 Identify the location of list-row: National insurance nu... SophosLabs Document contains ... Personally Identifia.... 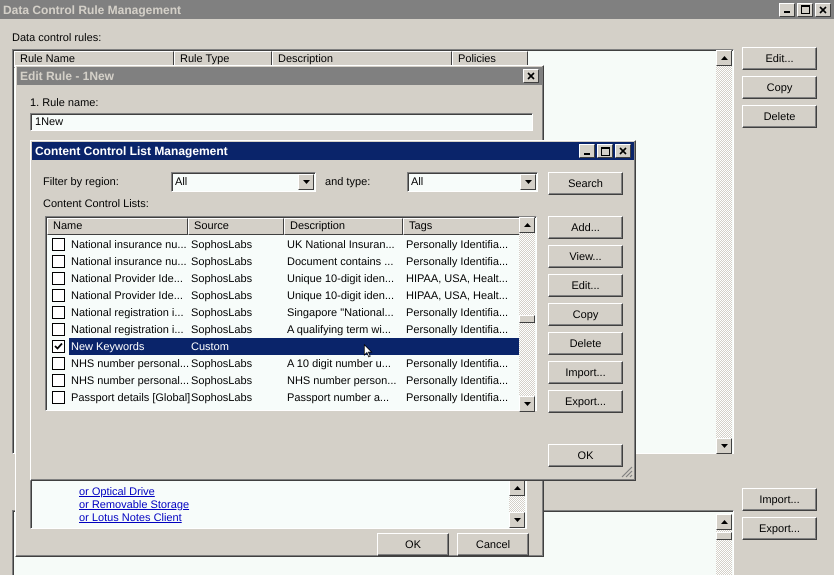
(294, 261).